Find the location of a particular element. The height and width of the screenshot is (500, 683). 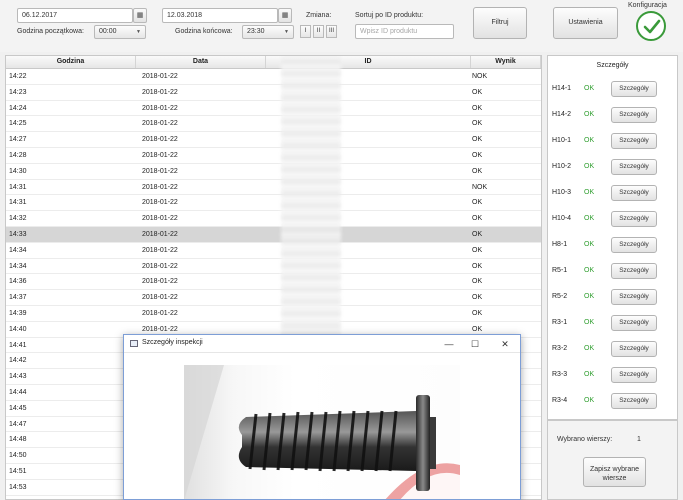

details-row: R5-2 OK Szczegóły is located at coordinates (612, 298).